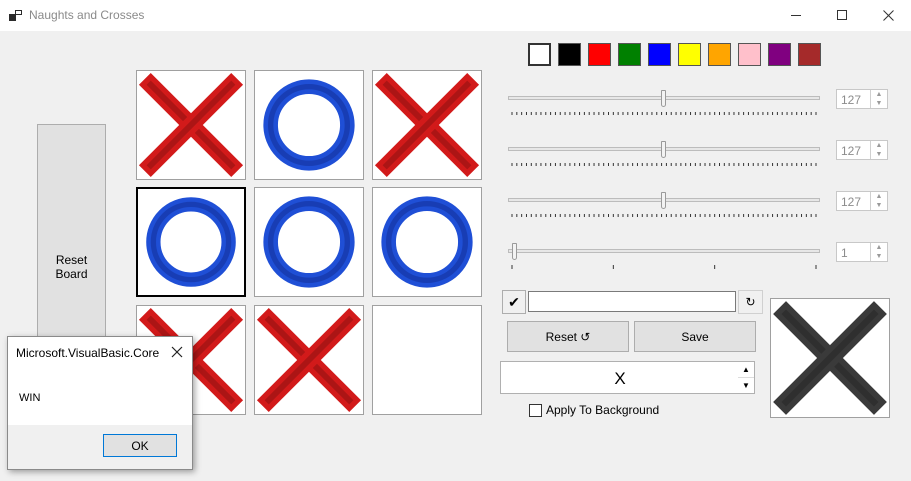  What do you see at coordinates (88, 353) in the screenshot?
I see `dialog-title: Microsoft.VisualBasic.Core` at bounding box center [88, 353].